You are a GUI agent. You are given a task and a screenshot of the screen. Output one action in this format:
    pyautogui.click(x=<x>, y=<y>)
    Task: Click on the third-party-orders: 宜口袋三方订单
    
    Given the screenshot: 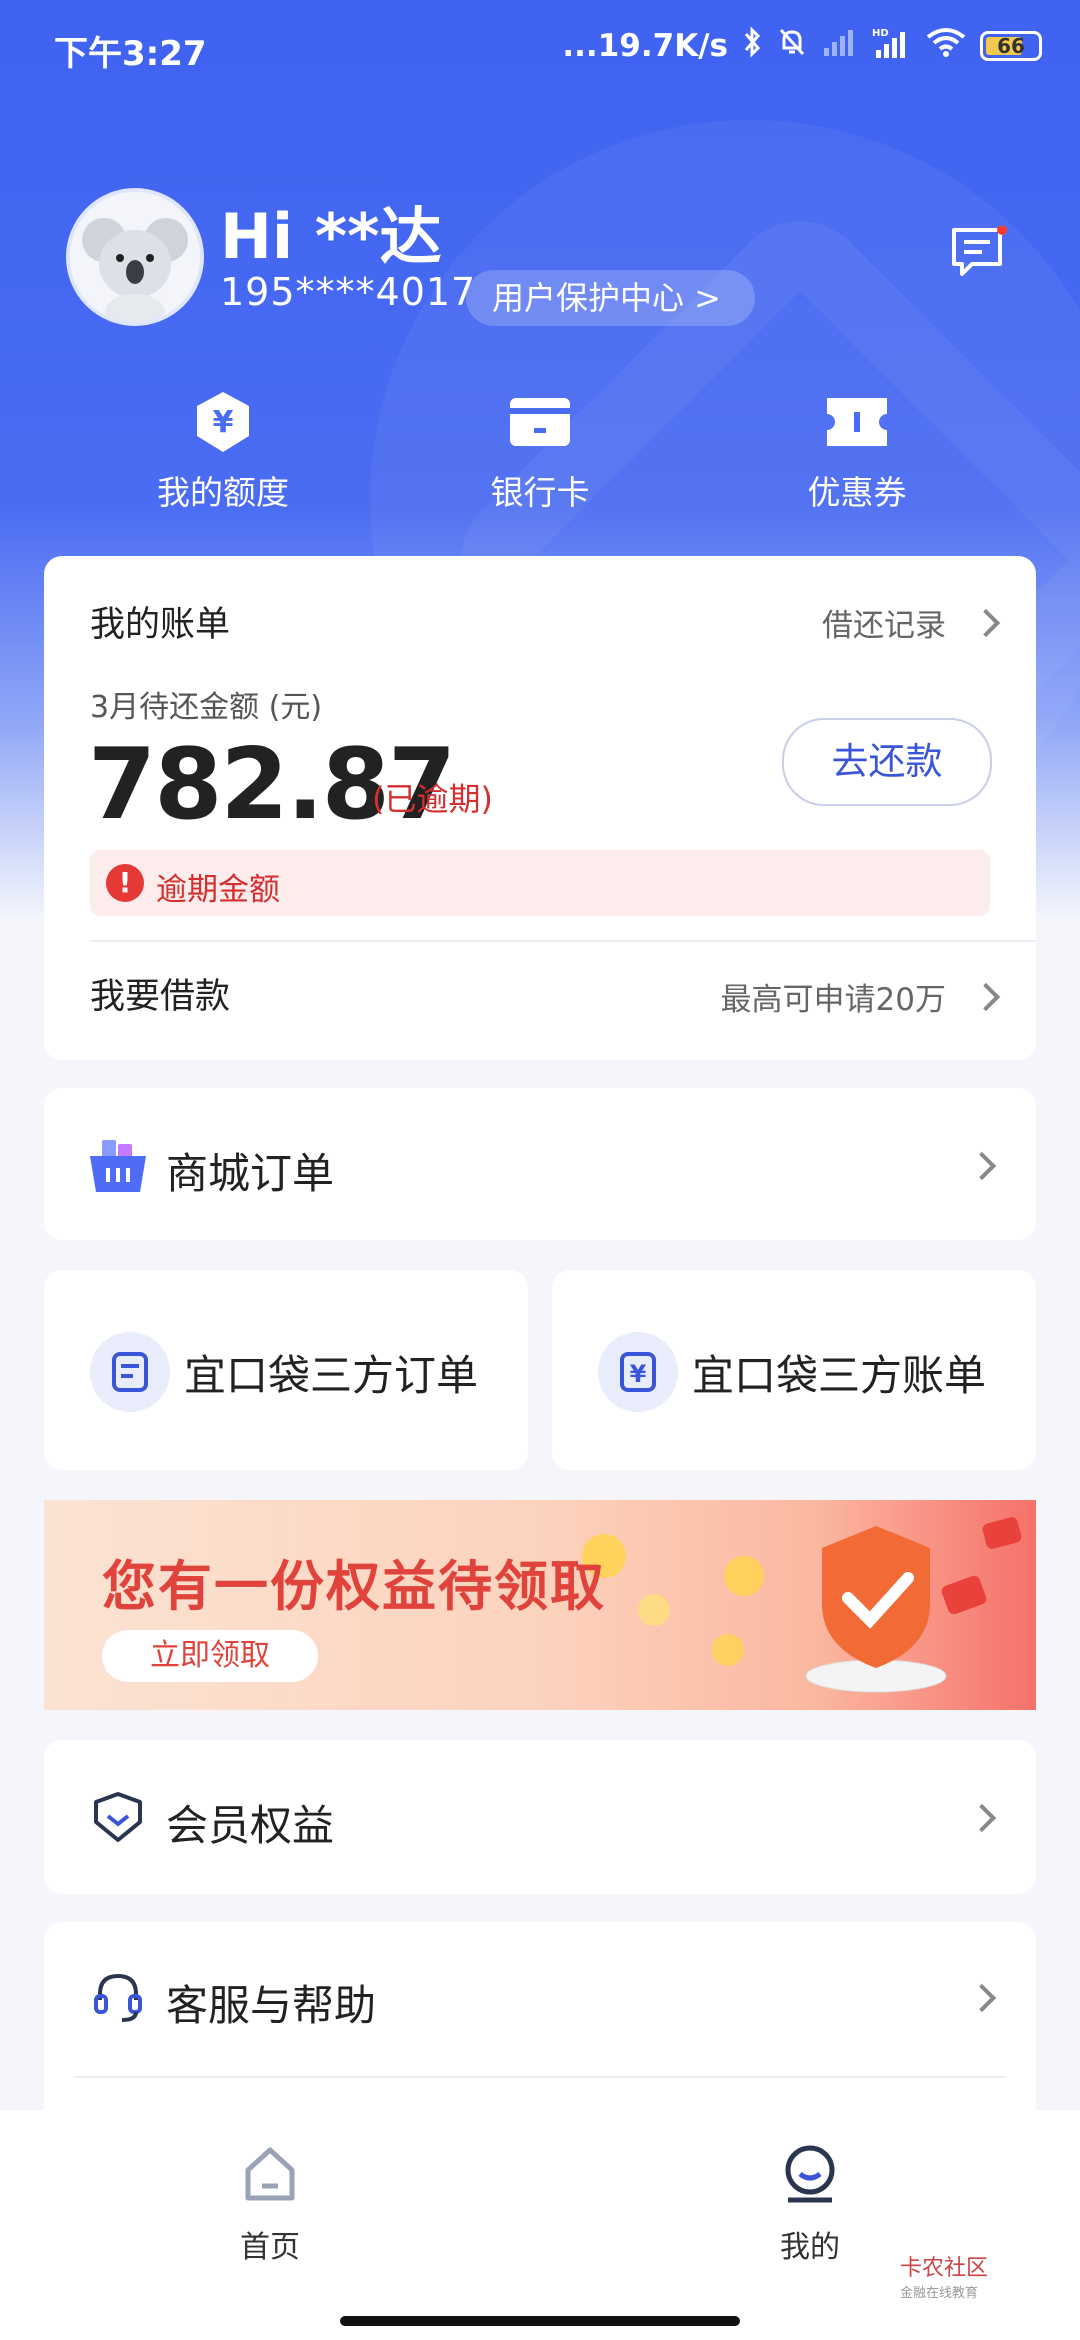 What is the action you would take?
    pyautogui.click(x=286, y=1370)
    